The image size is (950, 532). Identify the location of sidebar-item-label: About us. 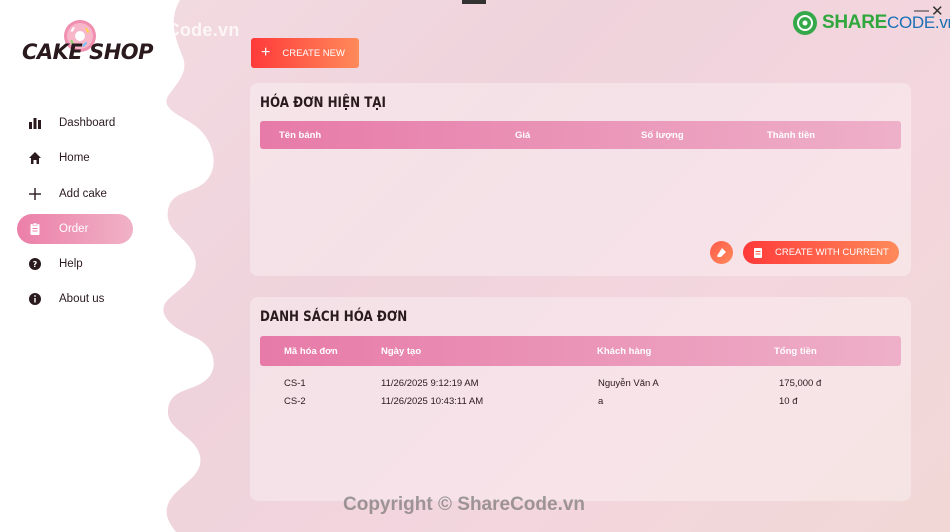
(82, 299).